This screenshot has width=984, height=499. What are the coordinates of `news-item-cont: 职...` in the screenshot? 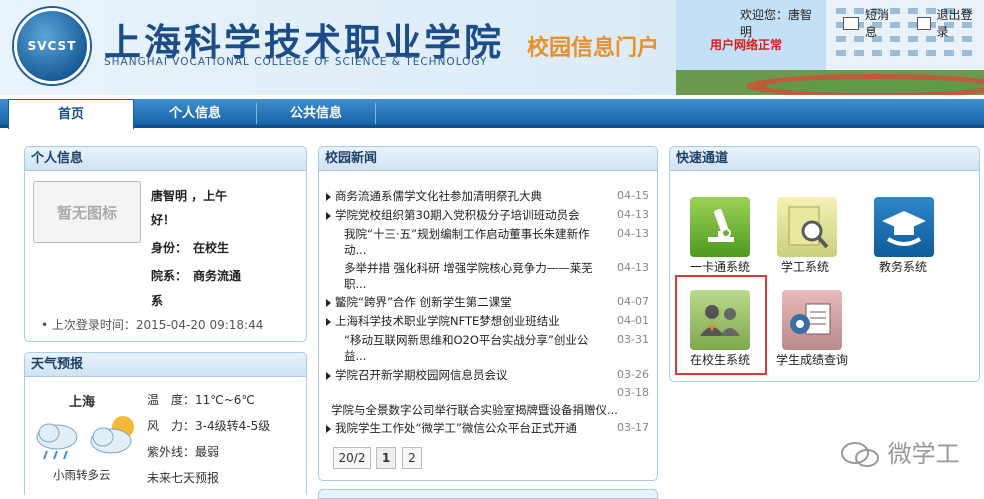 It's located at (500, 284).